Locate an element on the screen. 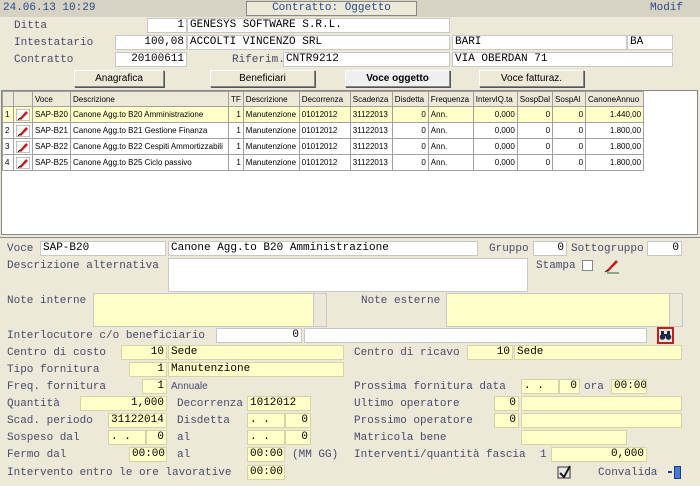 The height and width of the screenshot is (486, 700). prossima-fornitura-date-field: . . is located at coordinates (540, 386).